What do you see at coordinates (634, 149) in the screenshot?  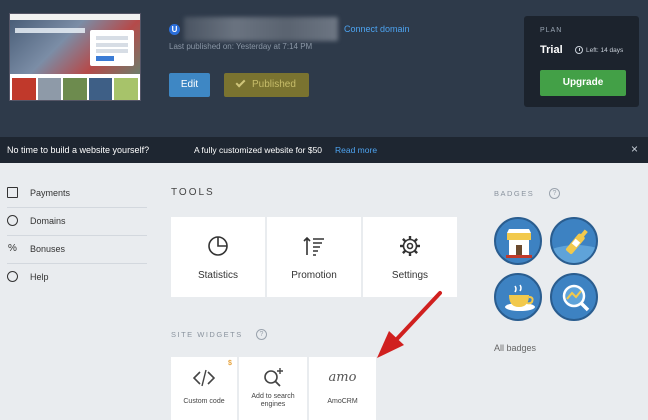 I see `close-icon: ×` at bounding box center [634, 149].